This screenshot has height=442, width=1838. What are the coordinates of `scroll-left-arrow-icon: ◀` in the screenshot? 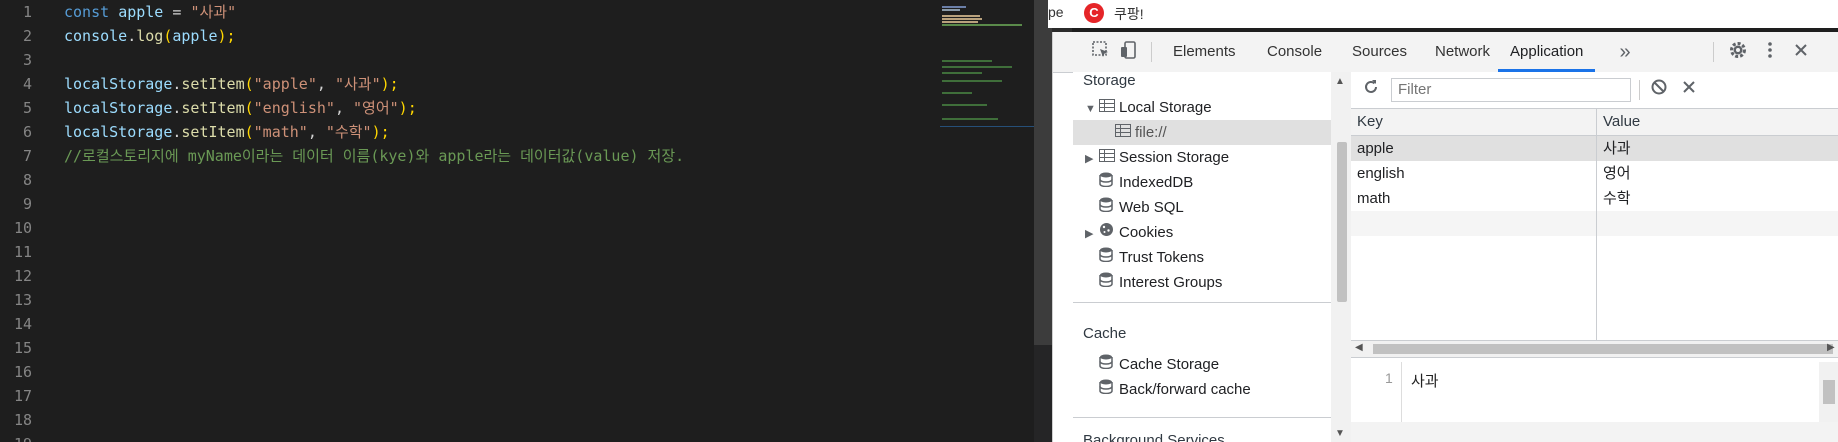 It's located at (1359, 347).